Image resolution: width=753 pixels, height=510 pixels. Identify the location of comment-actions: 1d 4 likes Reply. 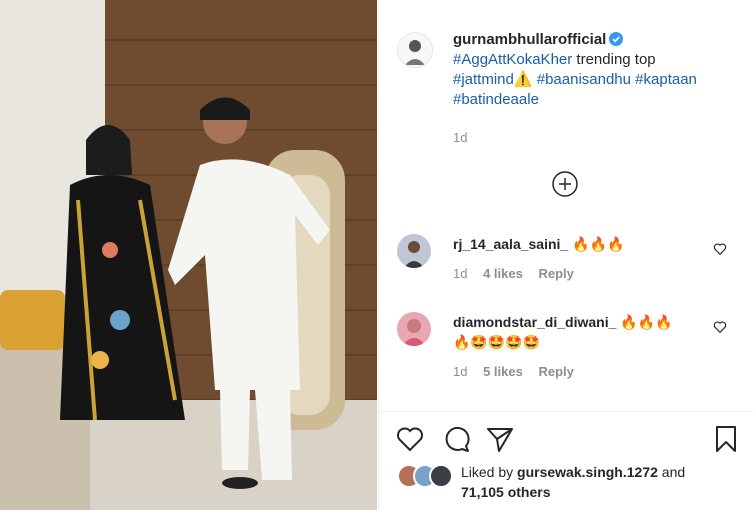
(583, 274).